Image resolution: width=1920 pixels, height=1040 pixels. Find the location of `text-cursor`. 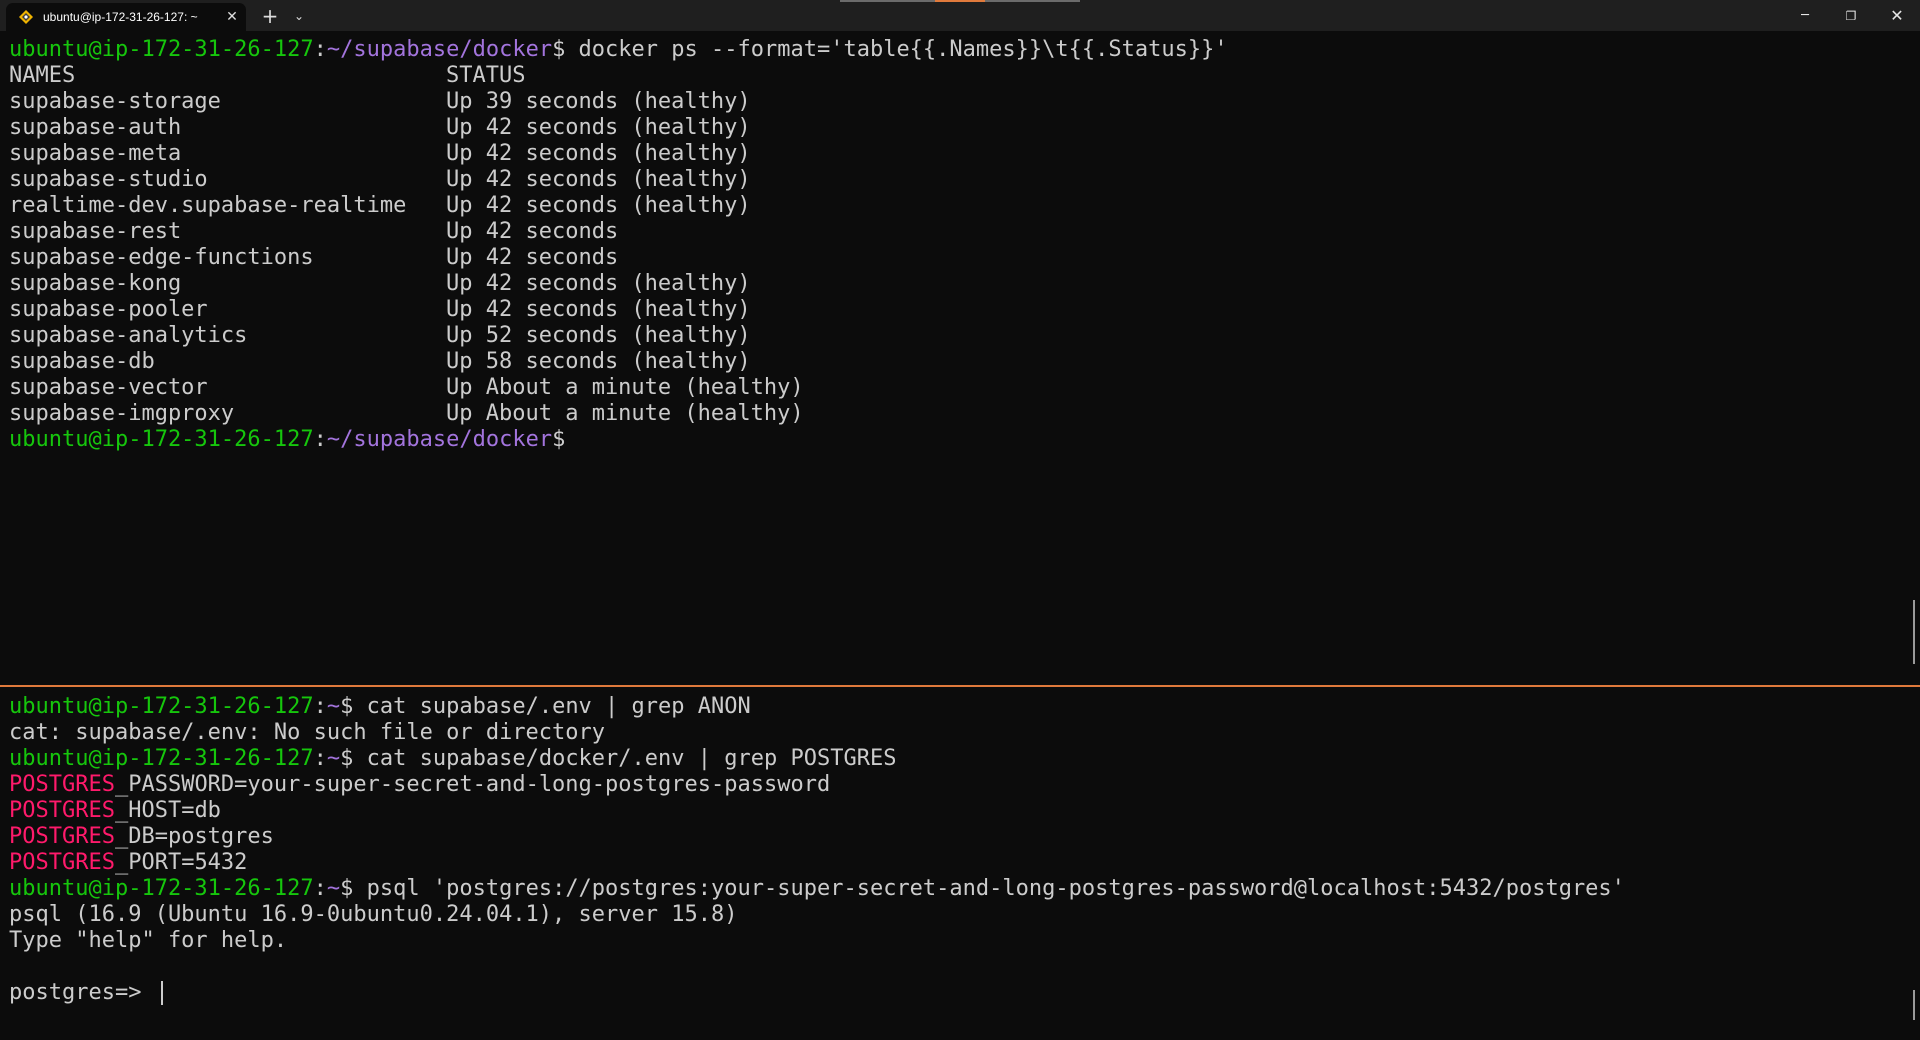

text-cursor is located at coordinates (161, 993).